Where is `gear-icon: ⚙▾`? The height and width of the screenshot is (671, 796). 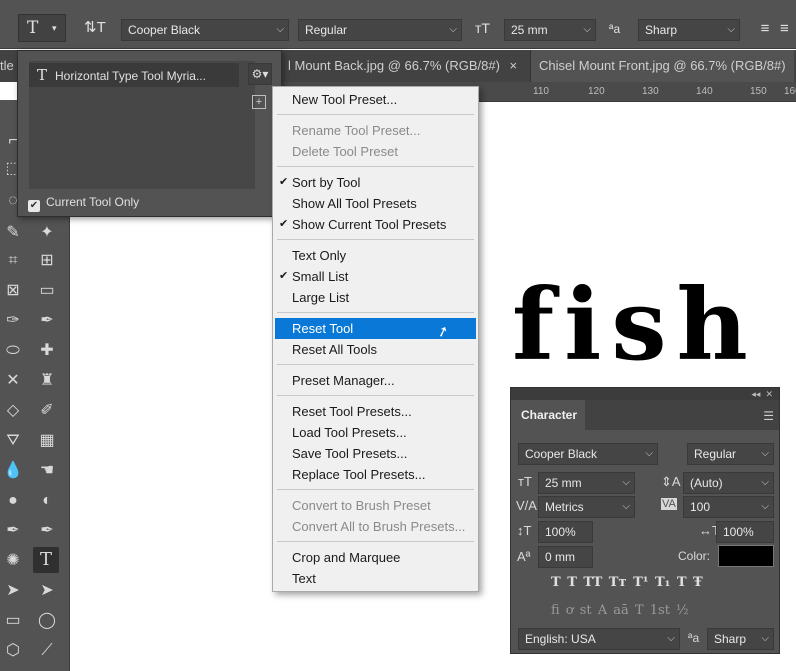 gear-icon: ⚙▾ is located at coordinates (260, 74).